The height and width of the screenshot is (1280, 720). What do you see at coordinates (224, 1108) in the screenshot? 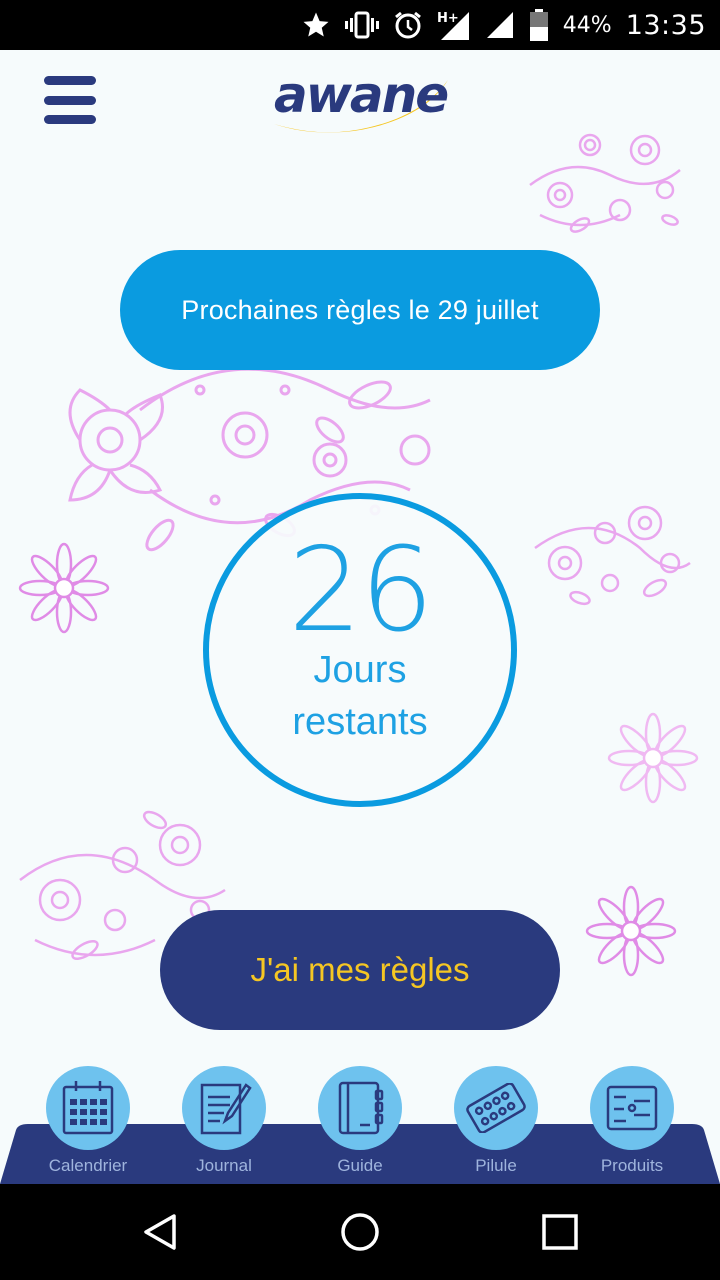
I see `journal-icon` at bounding box center [224, 1108].